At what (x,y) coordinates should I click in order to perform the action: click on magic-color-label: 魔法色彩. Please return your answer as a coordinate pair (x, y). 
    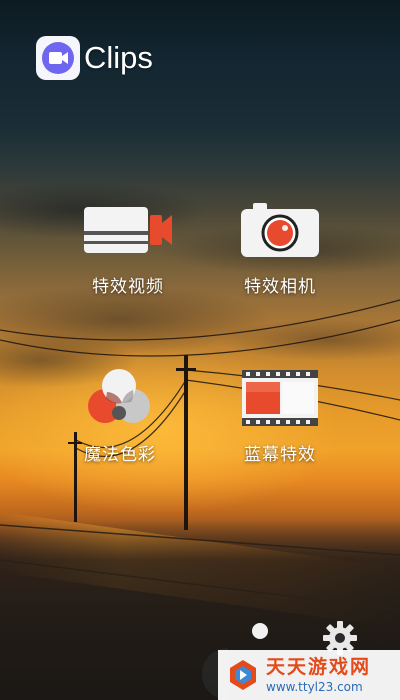
    Looking at the image, I should click on (120, 455).